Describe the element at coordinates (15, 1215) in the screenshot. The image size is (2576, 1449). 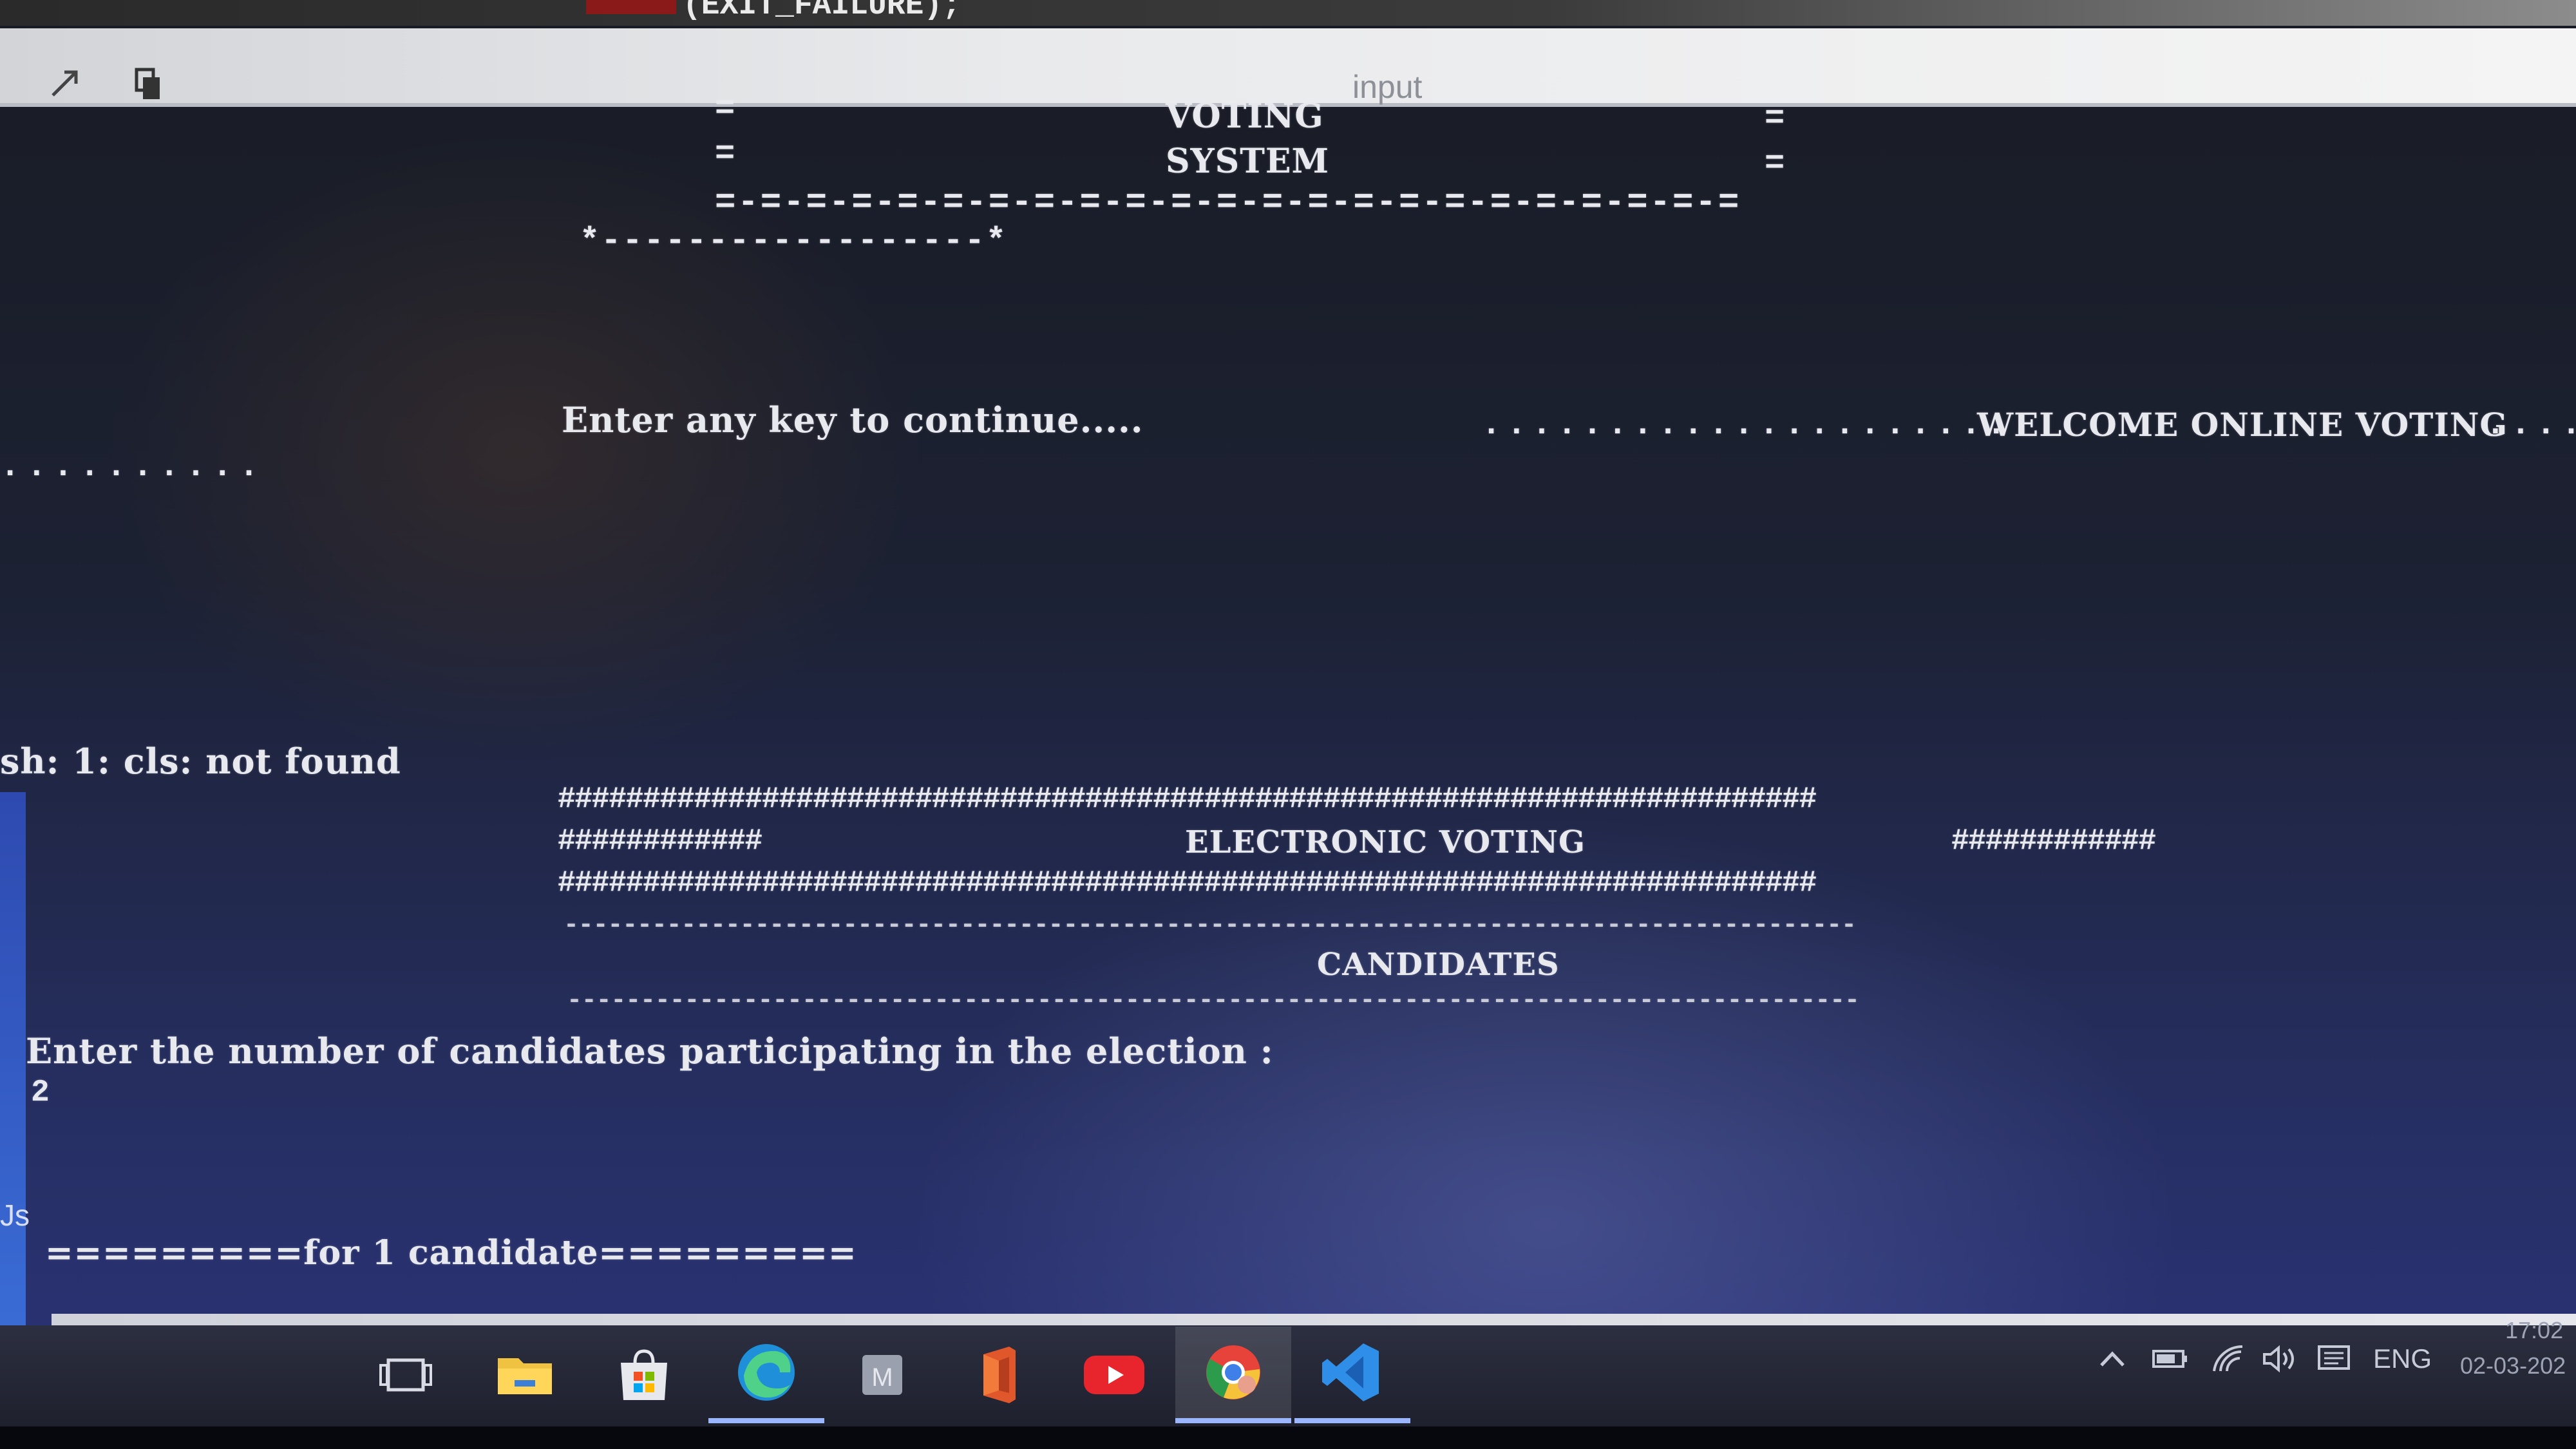
I see `side-window-label: Js` at that location.